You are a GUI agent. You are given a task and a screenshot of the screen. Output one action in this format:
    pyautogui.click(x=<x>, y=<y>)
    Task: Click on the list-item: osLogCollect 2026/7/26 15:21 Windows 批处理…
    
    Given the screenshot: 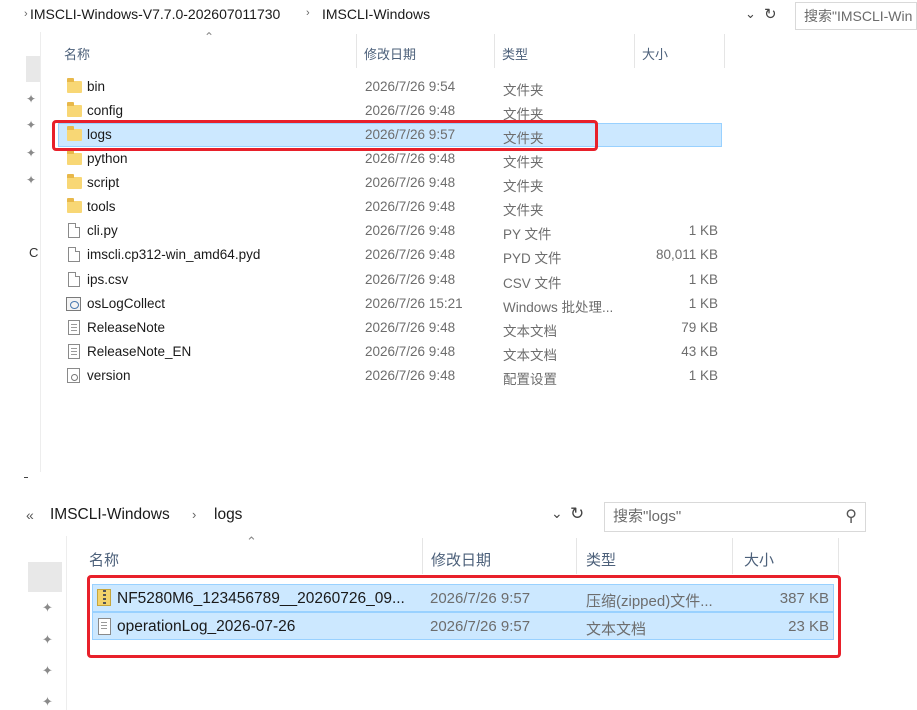 What is the action you would take?
    pyautogui.click(x=390, y=304)
    